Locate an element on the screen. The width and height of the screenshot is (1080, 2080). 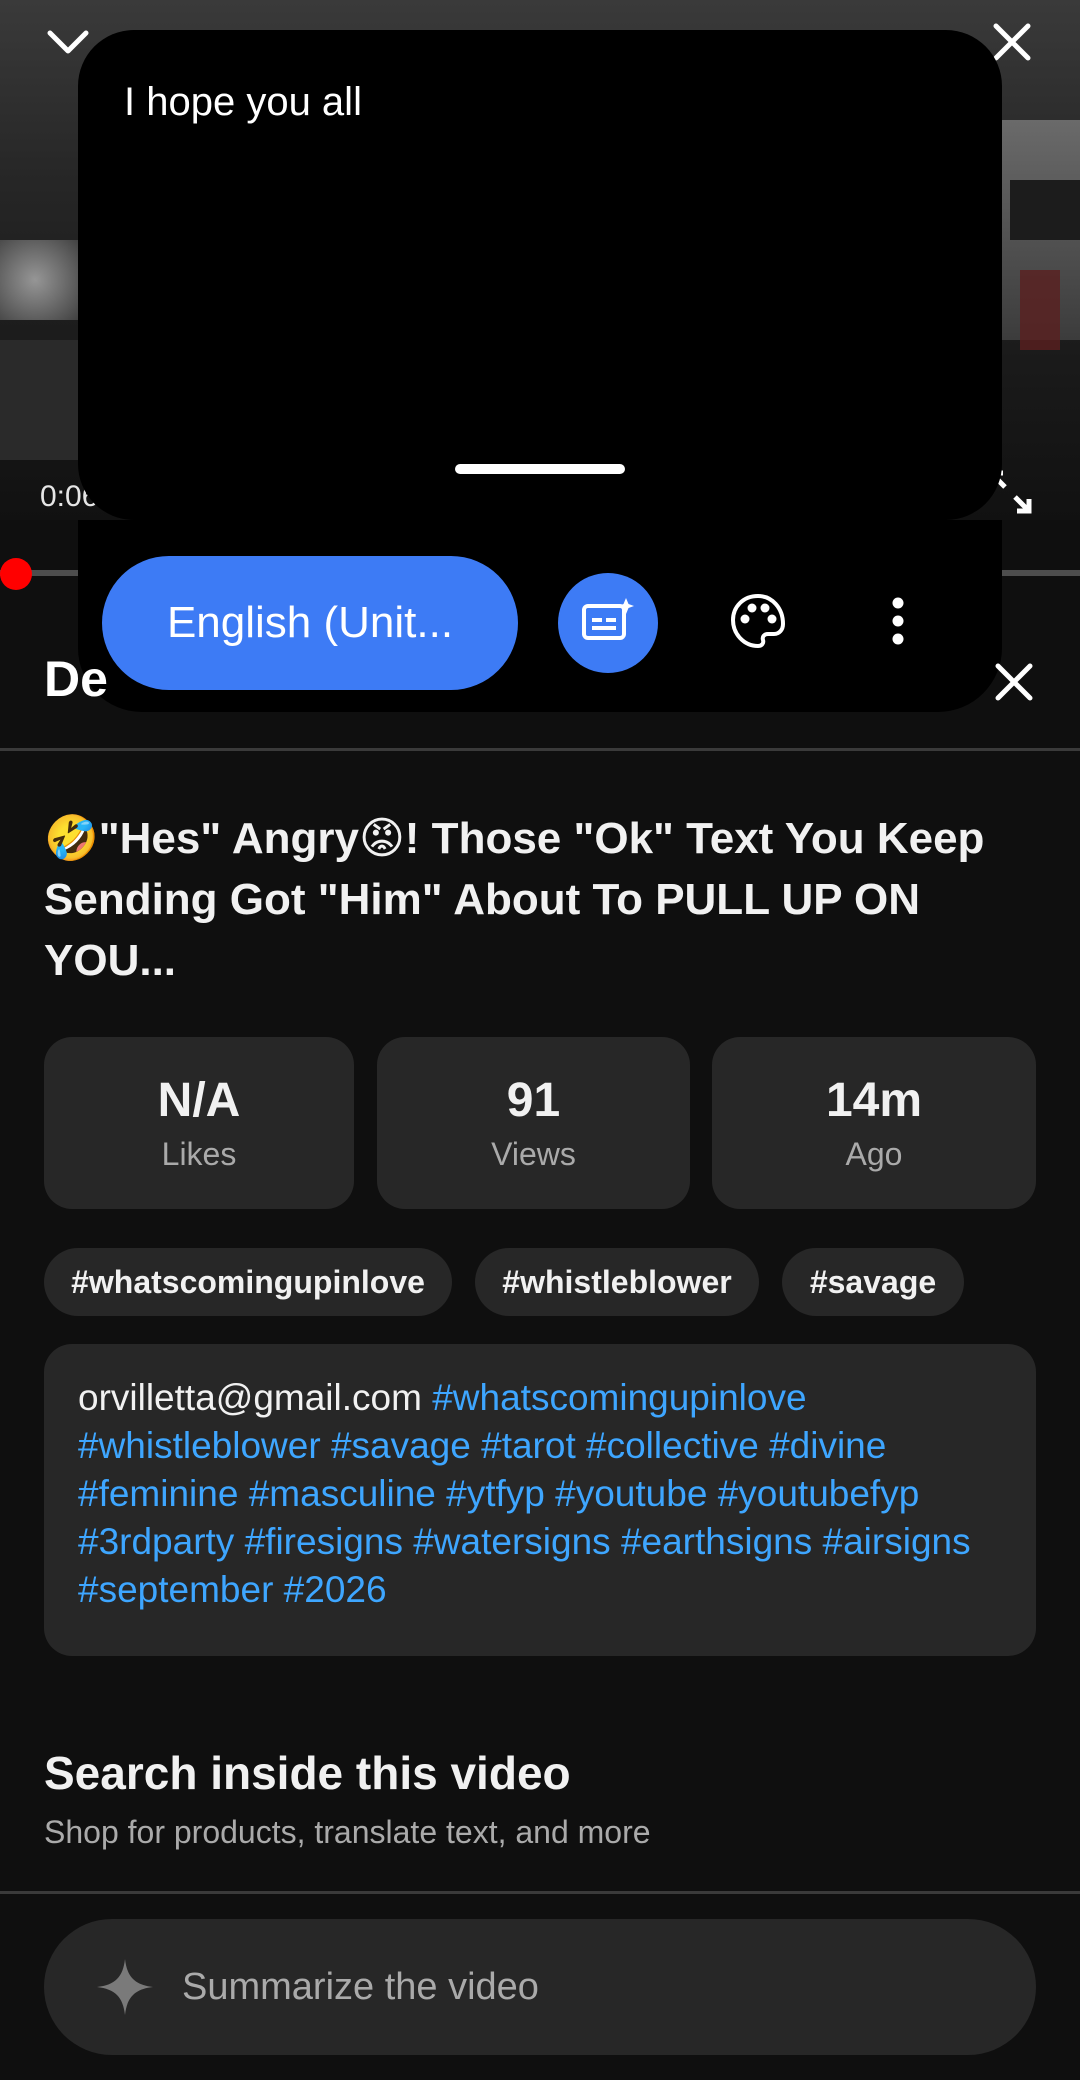
hashtag-link: #ytfyp is located at coordinates (495, 1493).